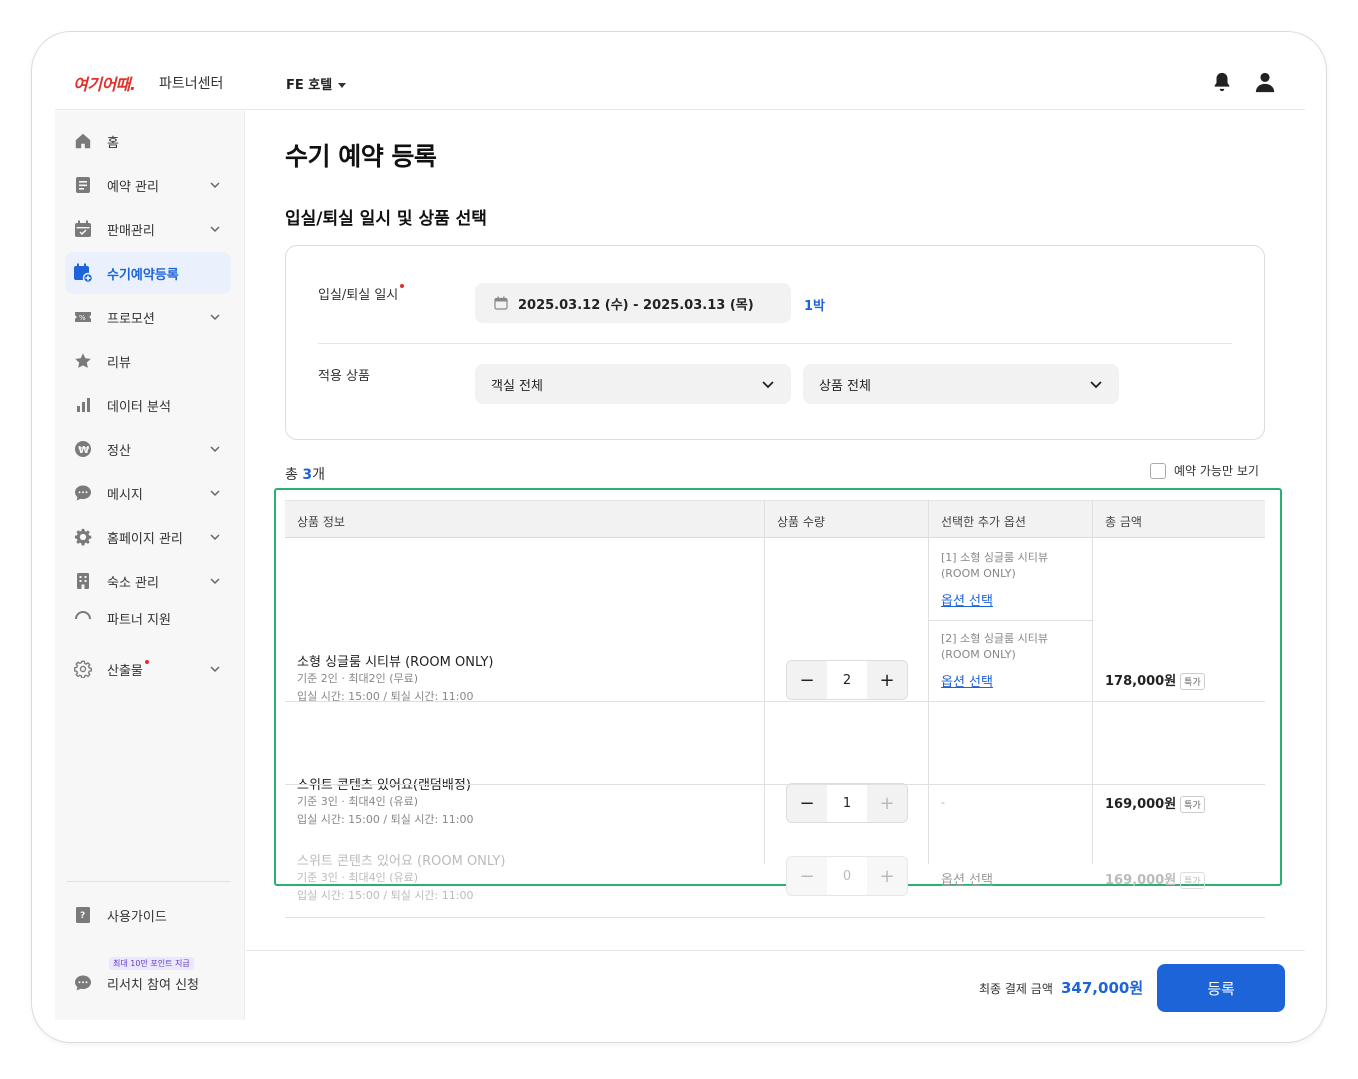  Describe the element at coordinates (633, 384) in the screenshot. I see `room-select: 객실 전체` at that location.